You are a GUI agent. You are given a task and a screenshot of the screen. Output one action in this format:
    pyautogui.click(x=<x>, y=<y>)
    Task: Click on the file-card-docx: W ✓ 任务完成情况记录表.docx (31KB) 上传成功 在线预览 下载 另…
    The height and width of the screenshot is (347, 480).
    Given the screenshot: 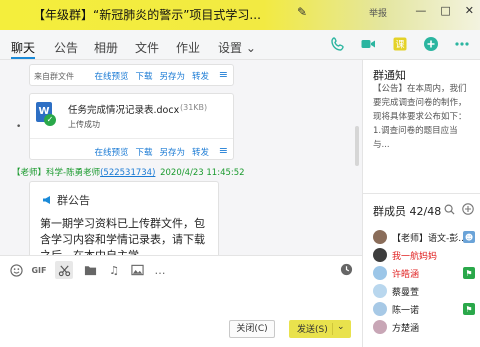 What is the action you would take?
    pyautogui.click(x=131, y=126)
    